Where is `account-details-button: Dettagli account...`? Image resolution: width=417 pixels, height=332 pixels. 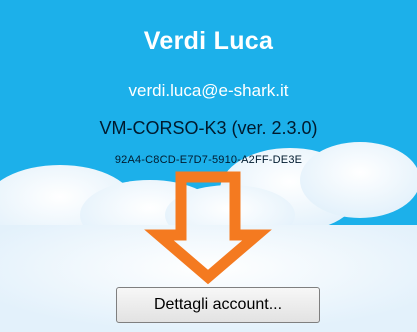 account-details-button: Dettagli account... is located at coordinates (218, 305).